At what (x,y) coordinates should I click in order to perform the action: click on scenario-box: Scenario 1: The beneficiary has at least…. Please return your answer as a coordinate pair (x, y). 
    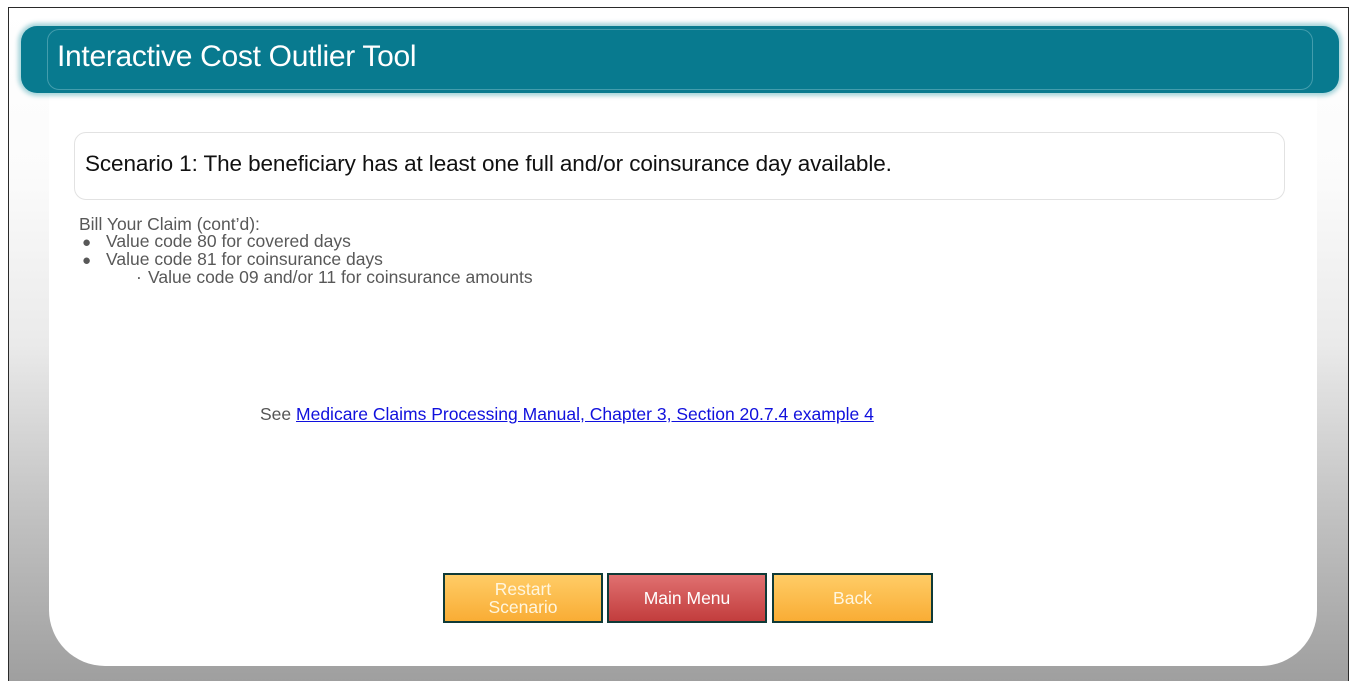
    Looking at the image, I should click on (679, 166).